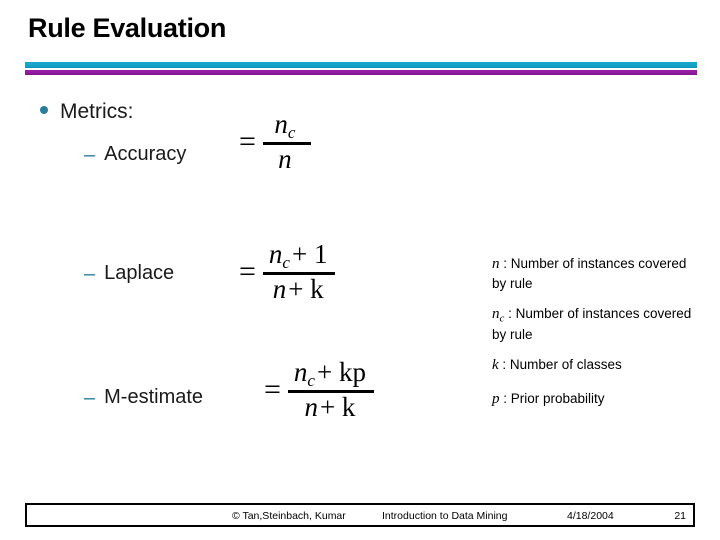 Image resolution: width=720 pixels, height=540 pixels. Describe the element at coordinates (552, 398) in the screenshot. I see `legend-text: : Prior probability` at that location.